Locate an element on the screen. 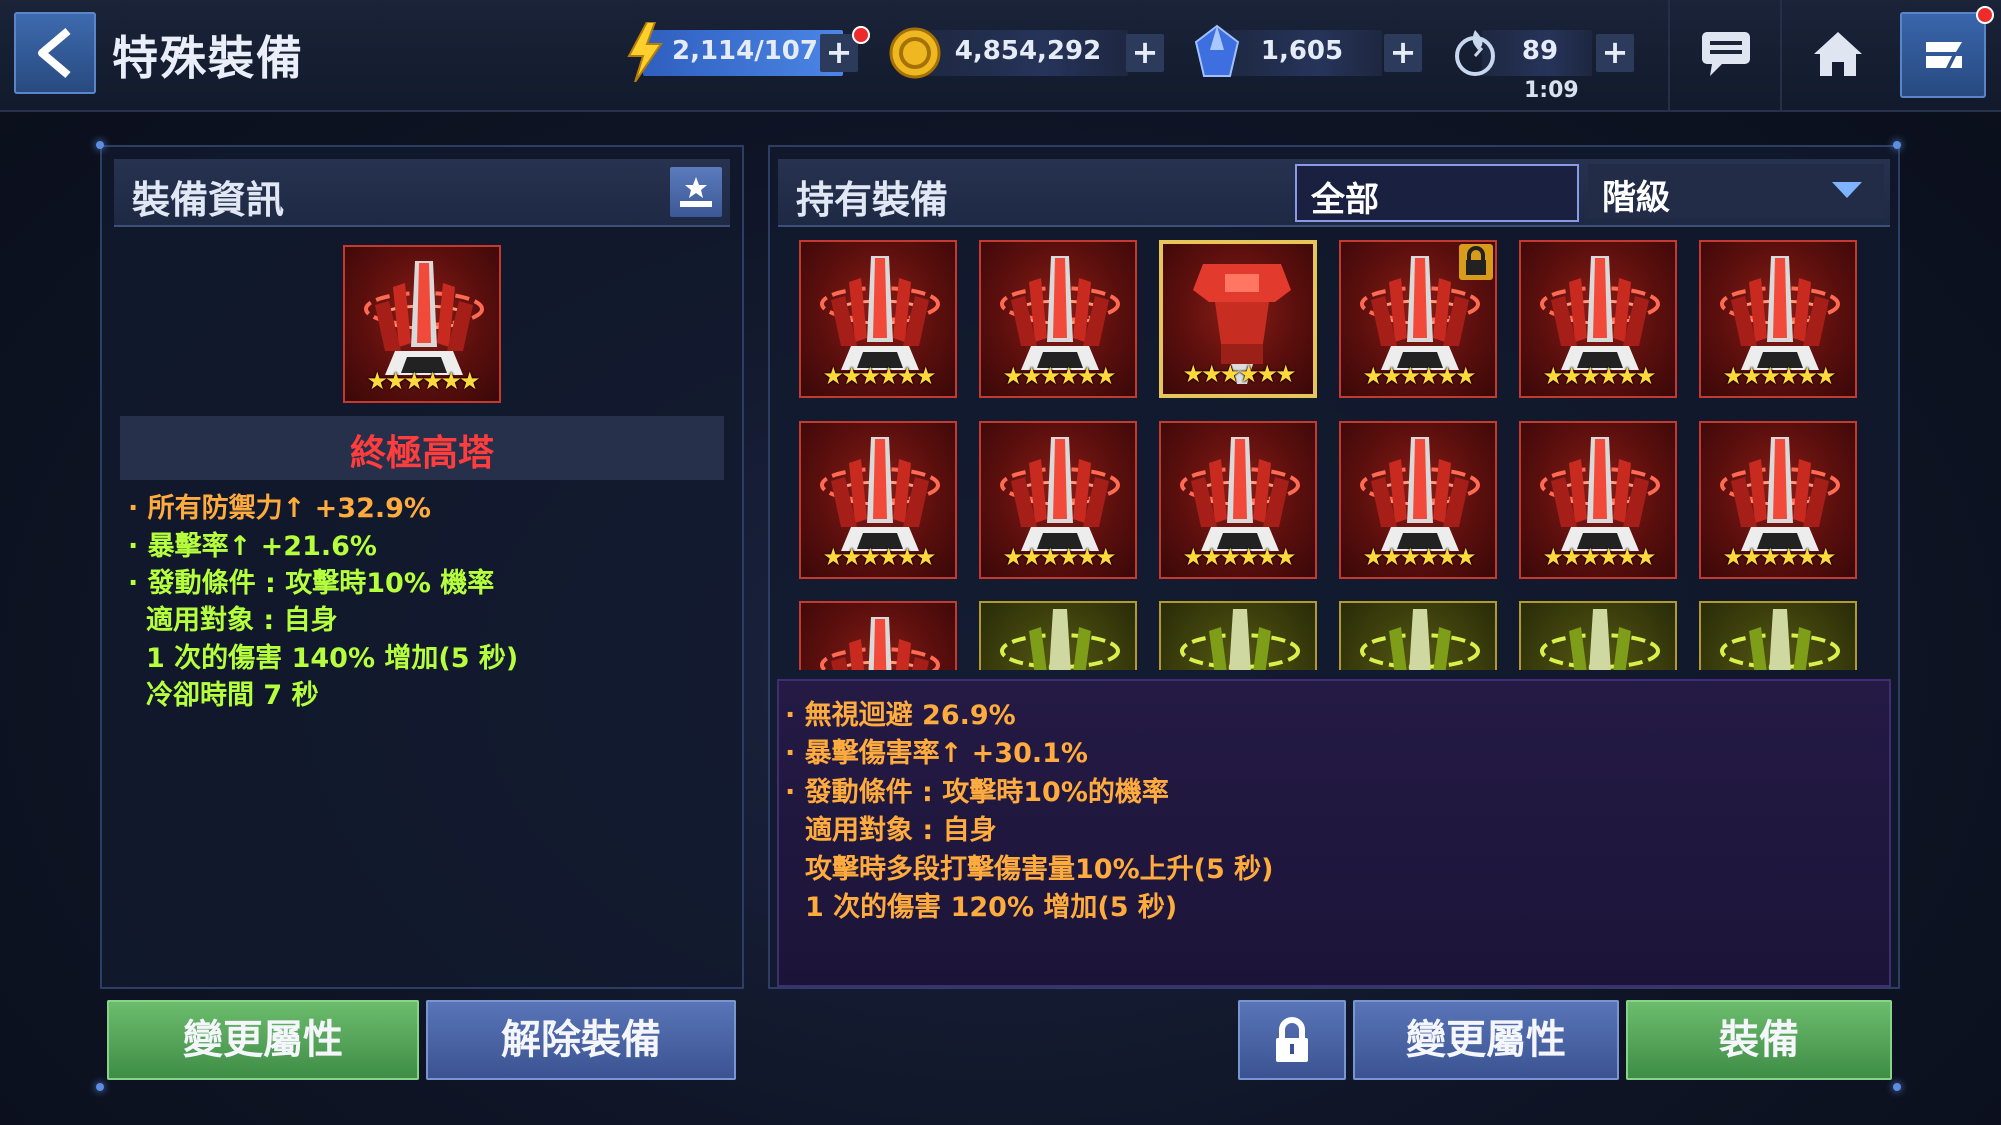 This screenshot has height=1125, width=2001. energy-plus-button: + is located at coordinates (839, 53).